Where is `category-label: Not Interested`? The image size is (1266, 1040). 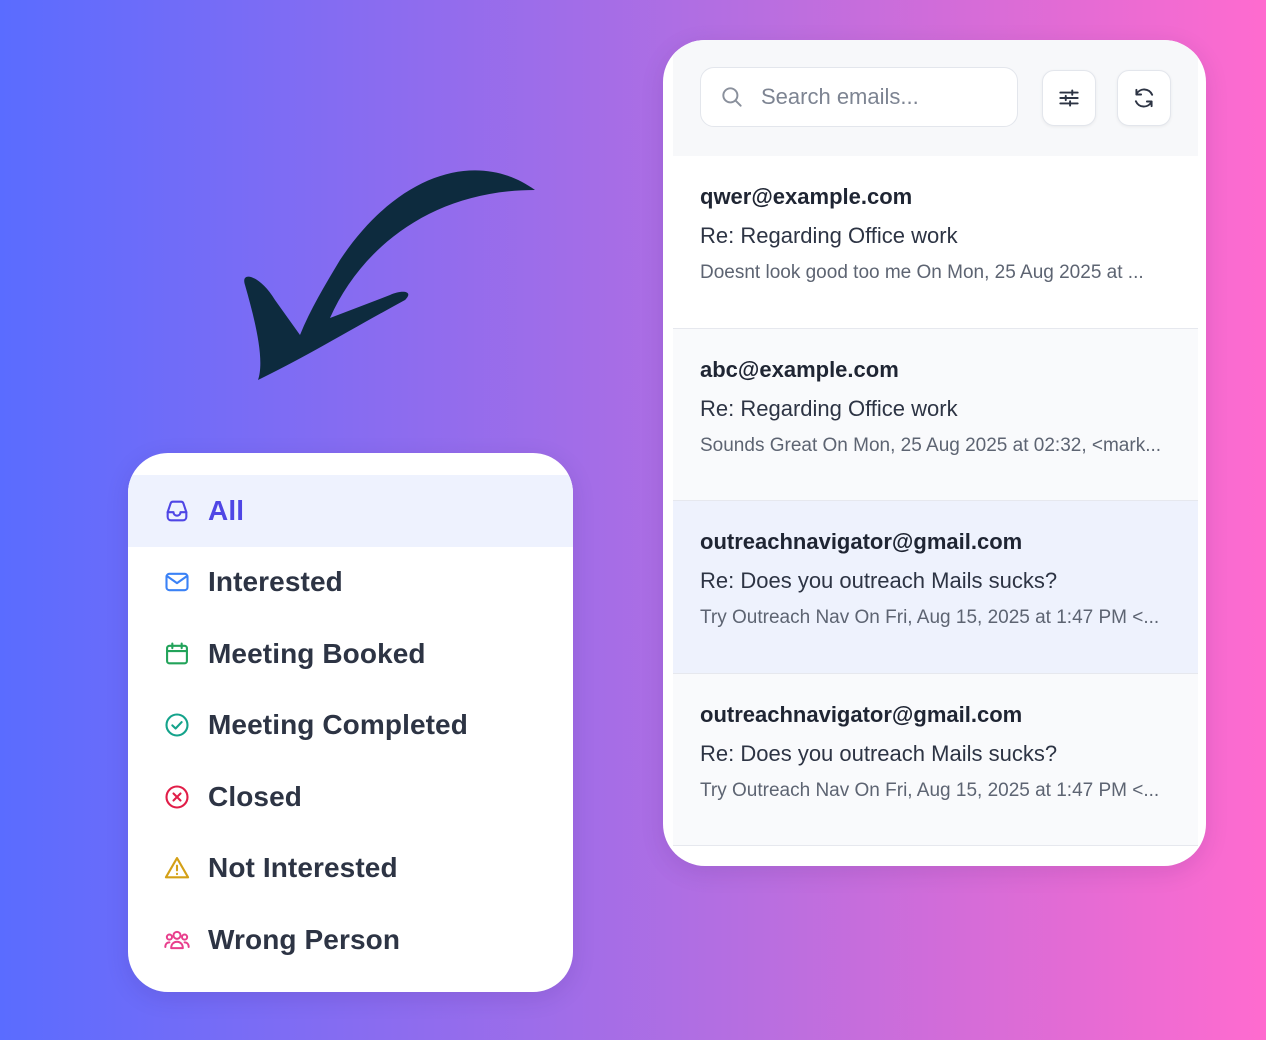 category-label: Not Interested is located at coordinates (303, 868).